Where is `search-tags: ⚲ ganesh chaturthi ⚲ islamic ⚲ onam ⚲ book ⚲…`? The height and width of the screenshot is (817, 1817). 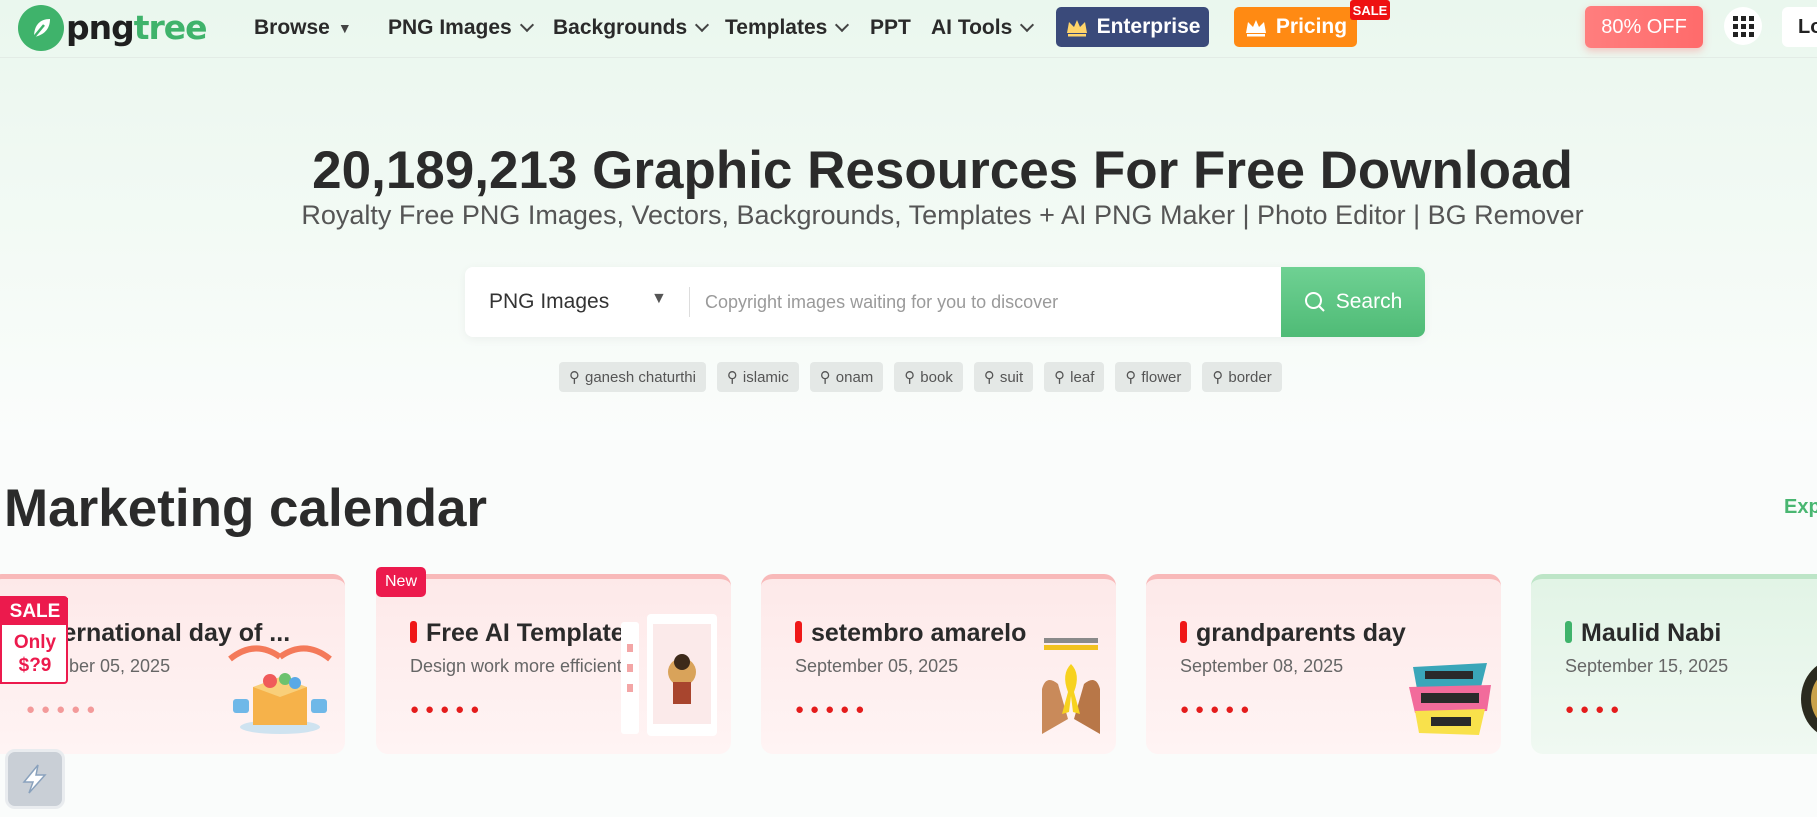
search-tags: ⚲ ganesh chaturthi ⚲ islamic ⚲ onam ⚲ book ⚲… is located at coordinates (920, 377).